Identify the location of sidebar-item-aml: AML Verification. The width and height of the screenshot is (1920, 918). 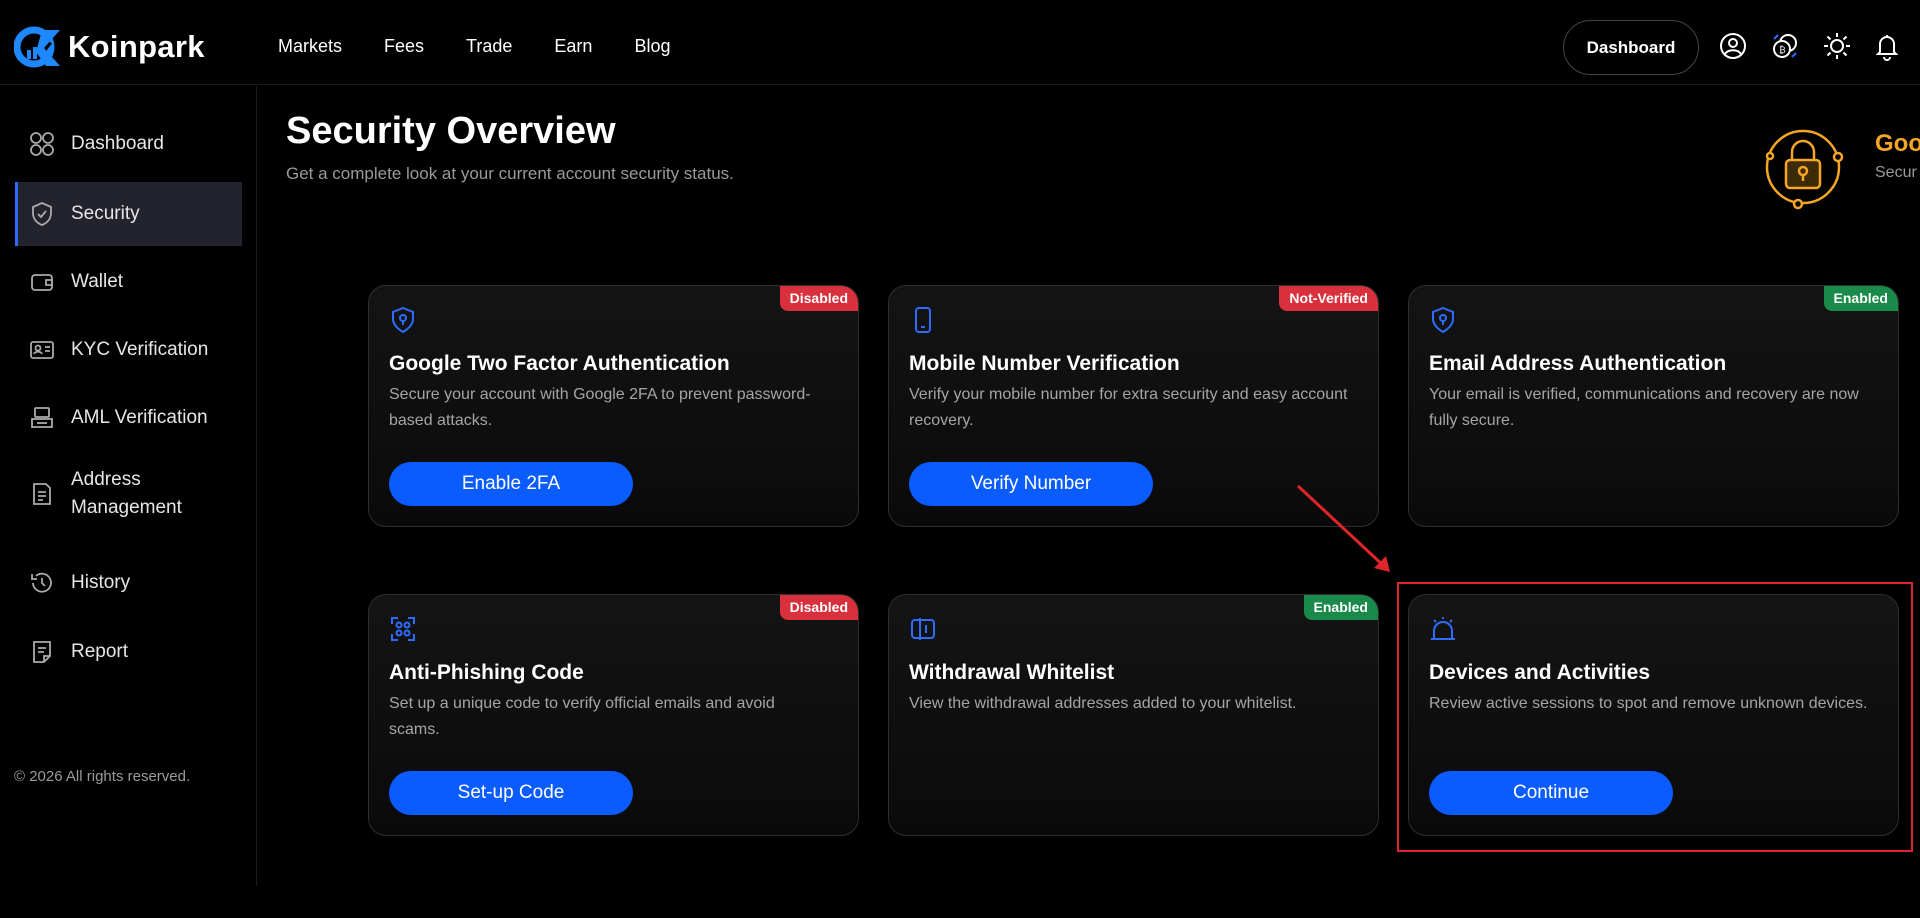
(128, 418).